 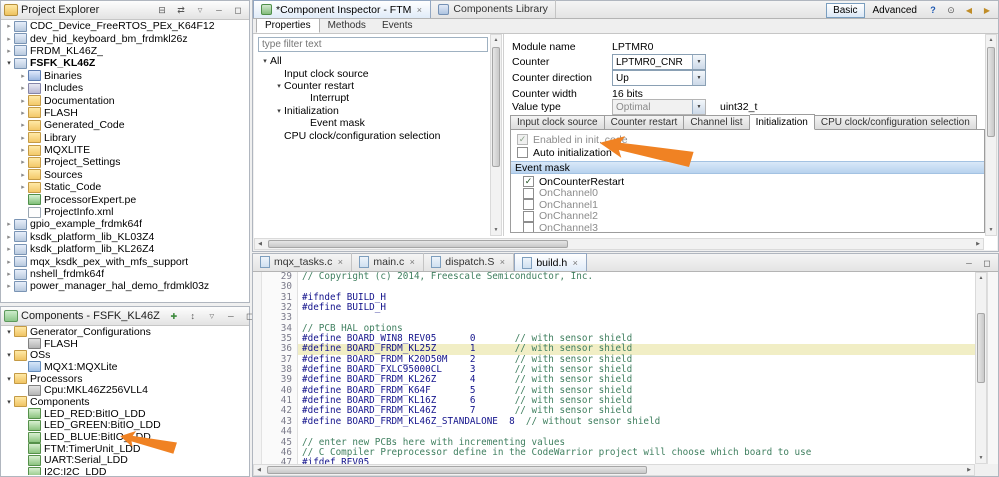 What do you see at coordinates (125, 212) in the screenshot?
I see `project-item: ProjectInfo.xml` at bounding box center [125, 212].